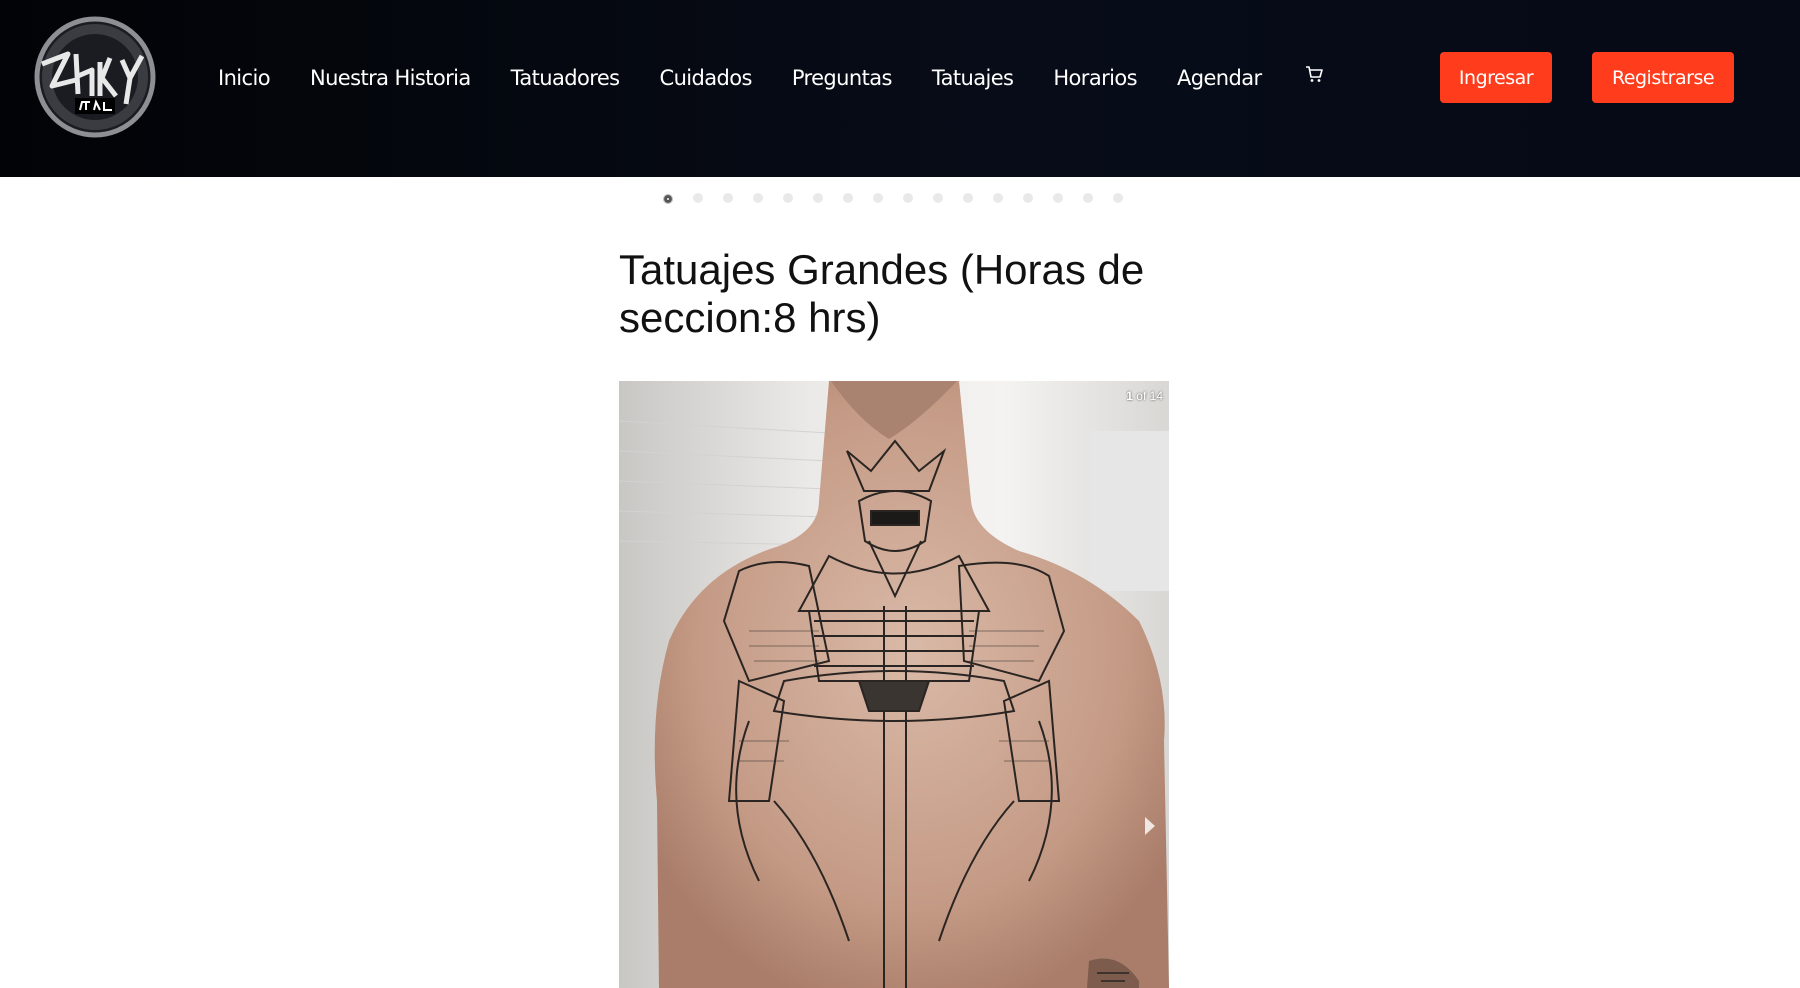 The image size is (1800, 988). Describe the element at coordinates (973, 78) in the screenshot. I see `nav-link-tatuajes: Tatuajes` at that location.